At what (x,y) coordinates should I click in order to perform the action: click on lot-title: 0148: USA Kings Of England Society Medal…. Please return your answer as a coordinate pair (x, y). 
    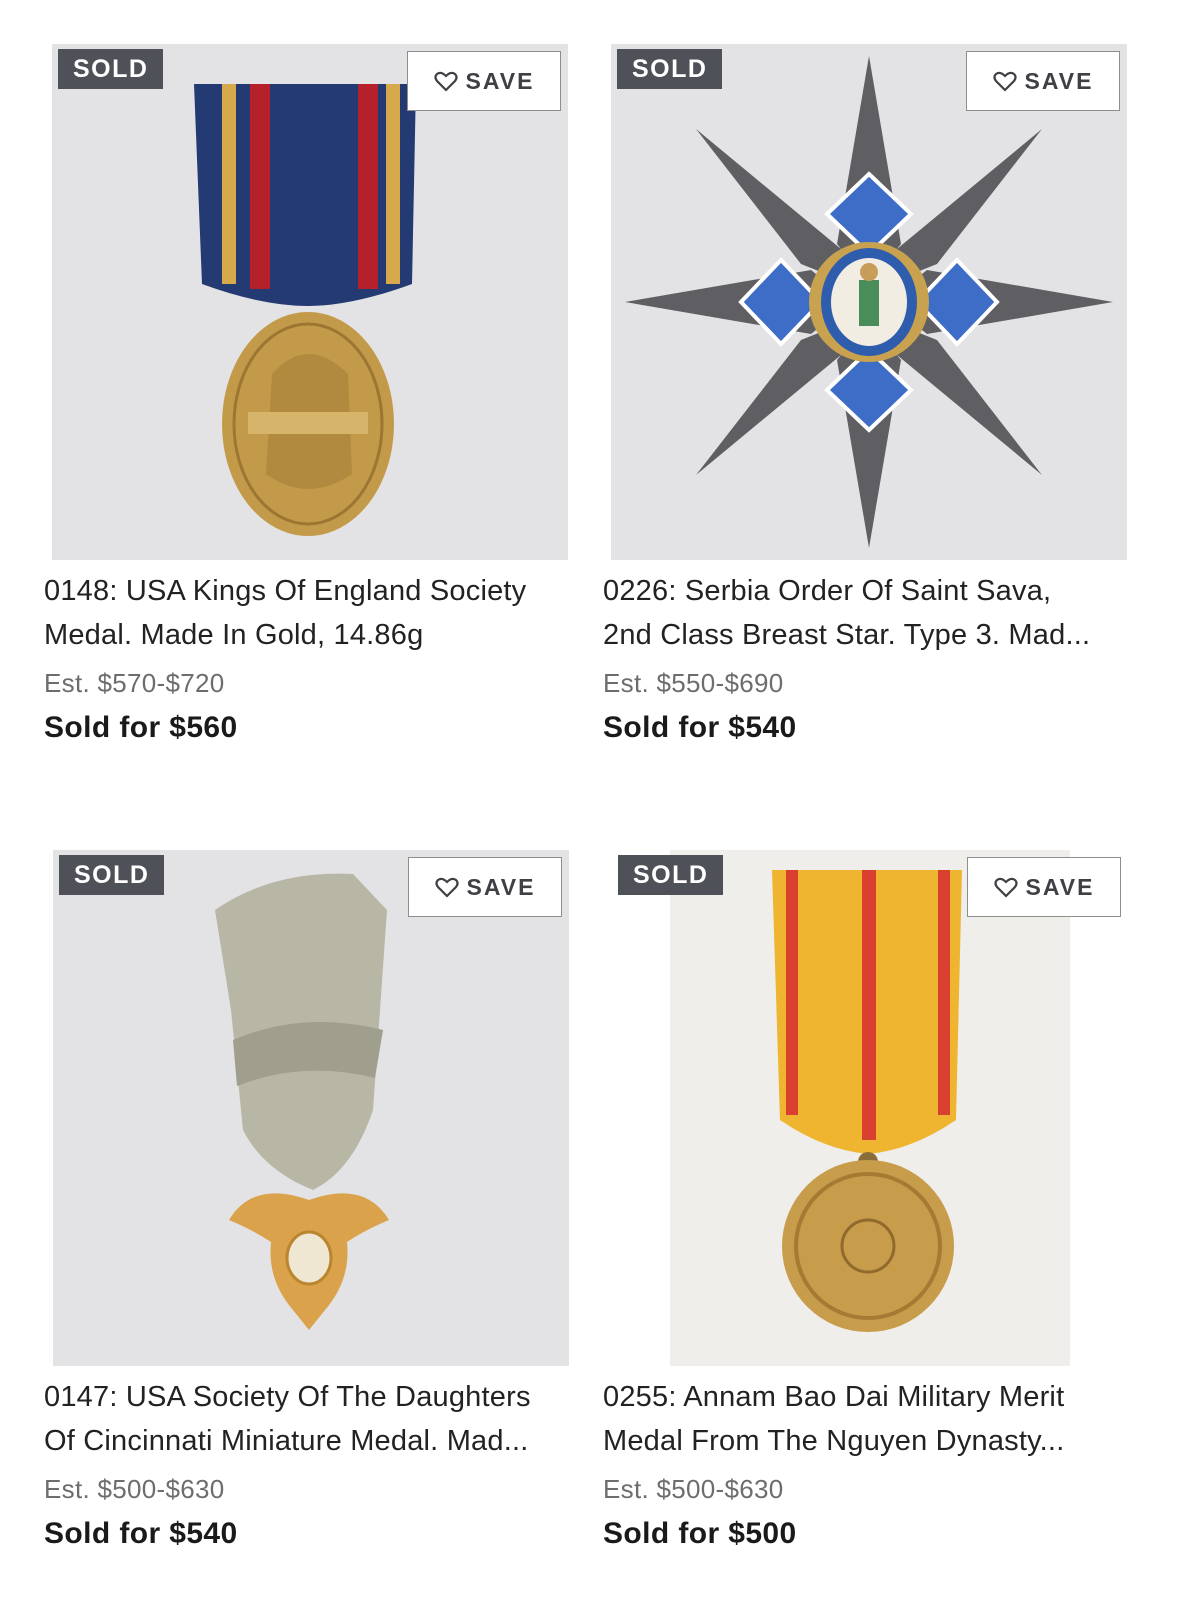
    Looking at the image, I should click on (314, 613).